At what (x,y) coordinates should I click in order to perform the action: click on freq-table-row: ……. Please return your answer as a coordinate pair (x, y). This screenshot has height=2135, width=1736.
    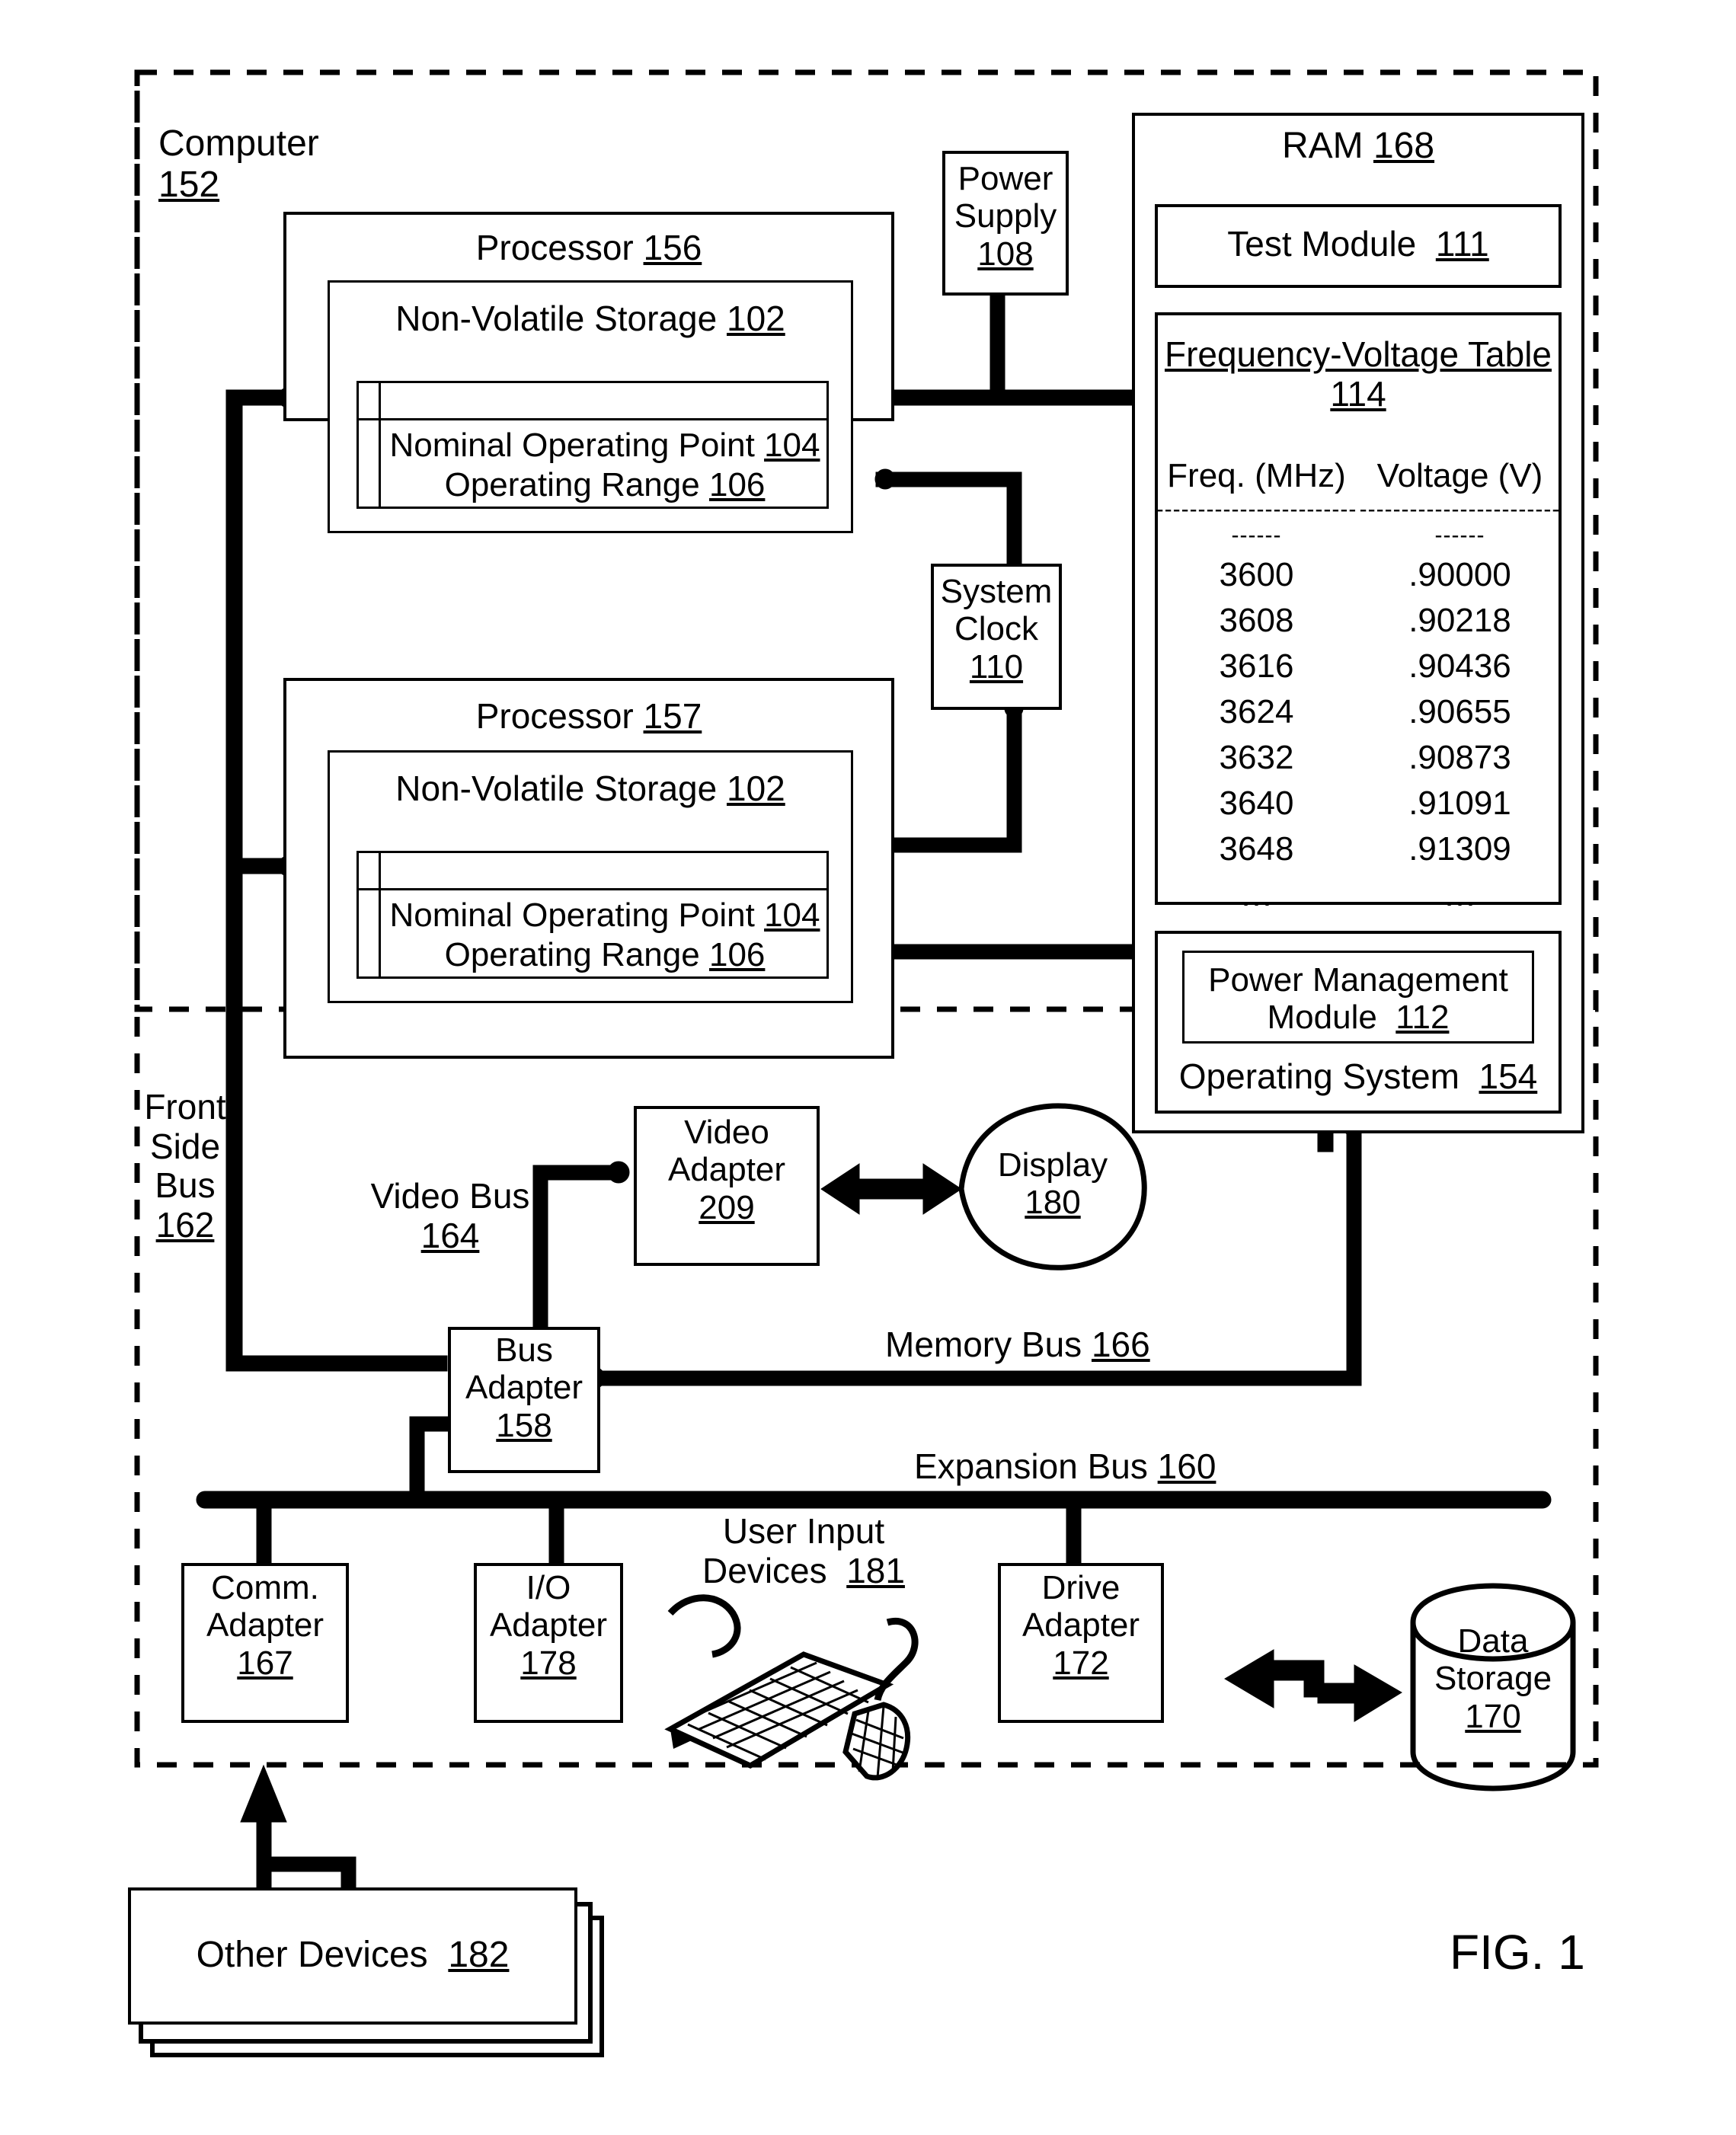
    Looking at the image, I should click on (1358, 895).